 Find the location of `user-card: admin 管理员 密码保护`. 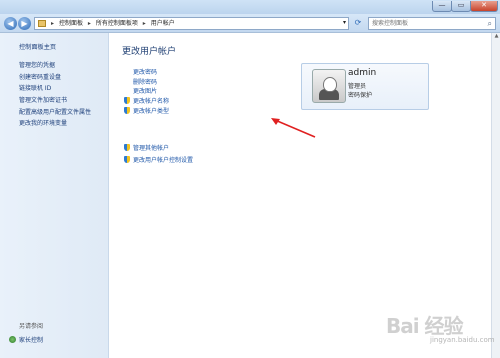

user-card: admin 管理员 密码保护 is located at coordinates (365, 86).